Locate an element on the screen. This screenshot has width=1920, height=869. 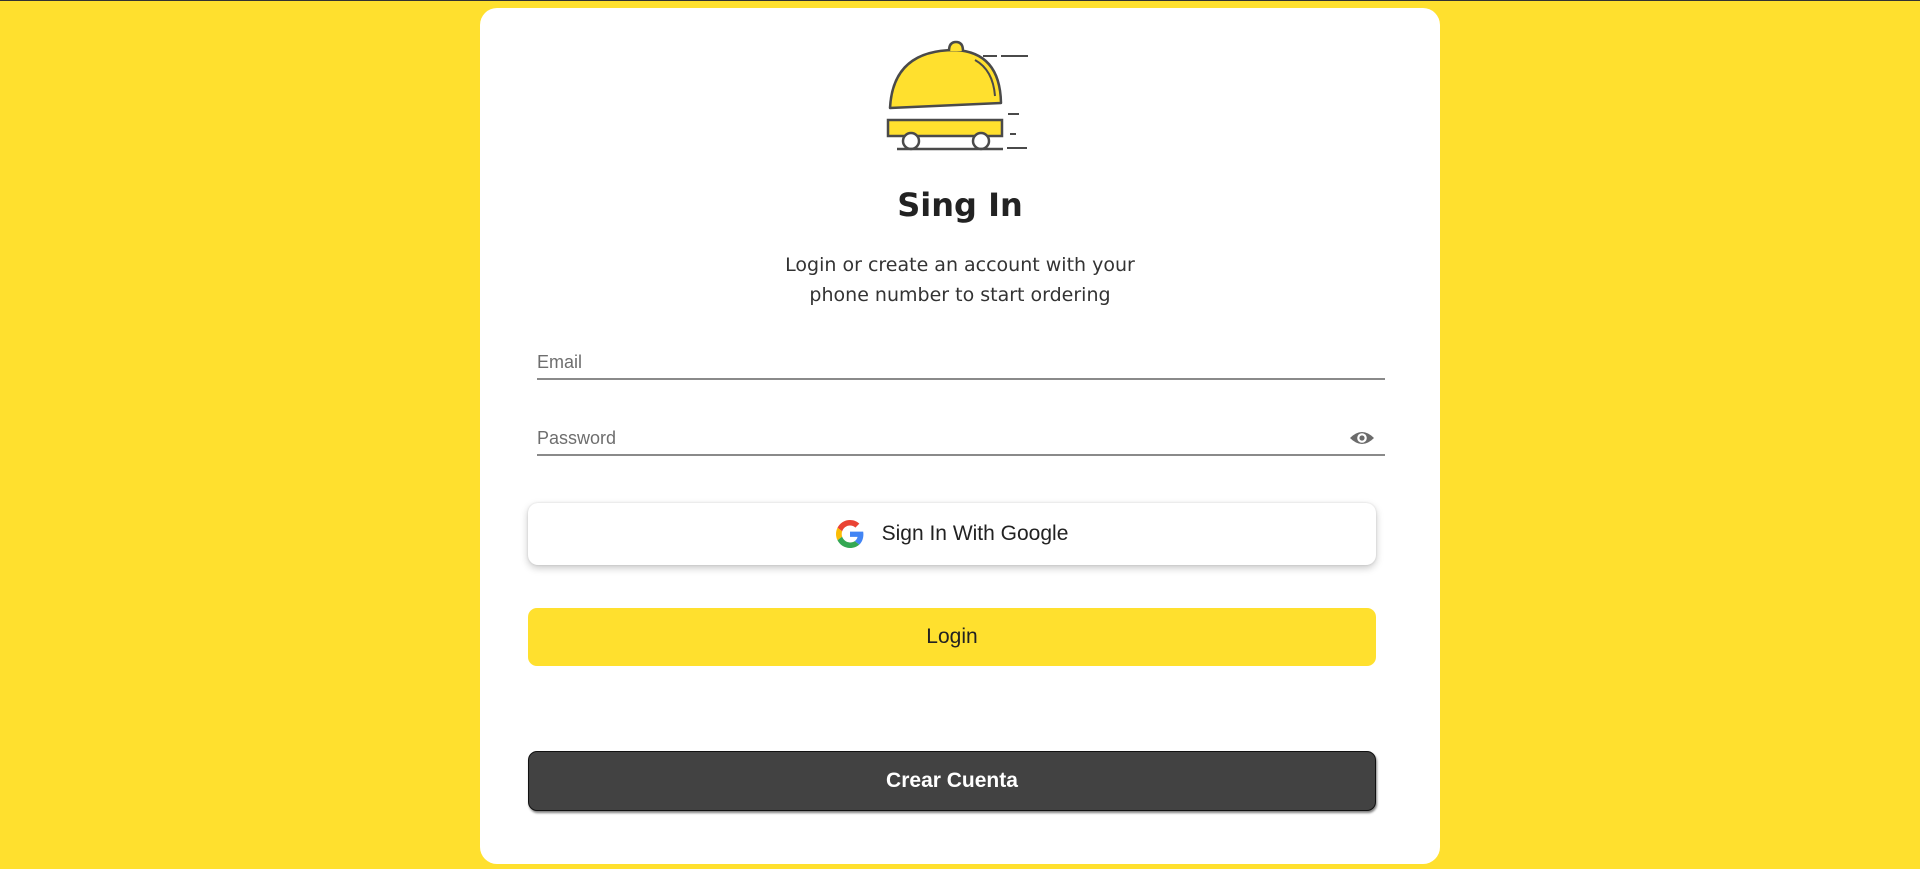
eye-icon is located at coordinates (1362, 438).